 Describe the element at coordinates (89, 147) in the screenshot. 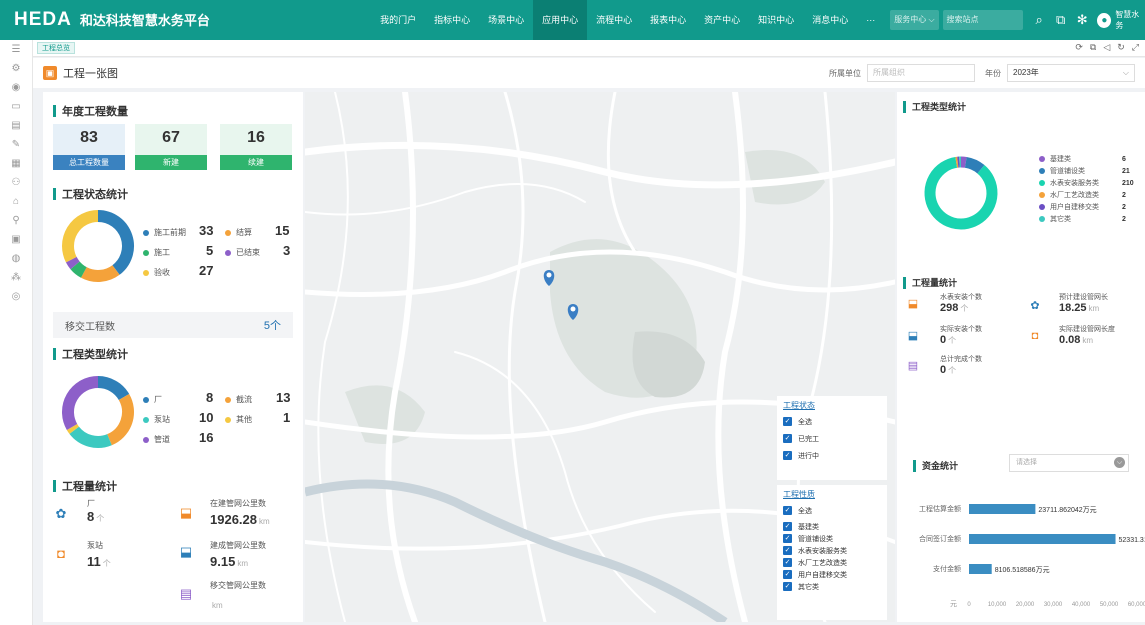

I see `kpi-total: 83 总工程数量` at that location.